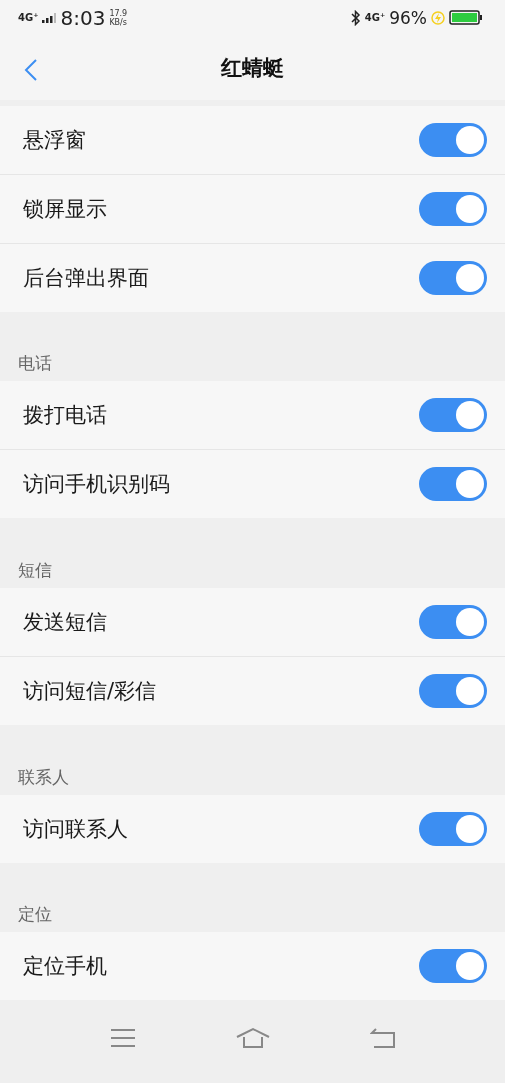  Describe the element at coordinates (252, 1037) in the screenshot. I see `home-icon` at that location.